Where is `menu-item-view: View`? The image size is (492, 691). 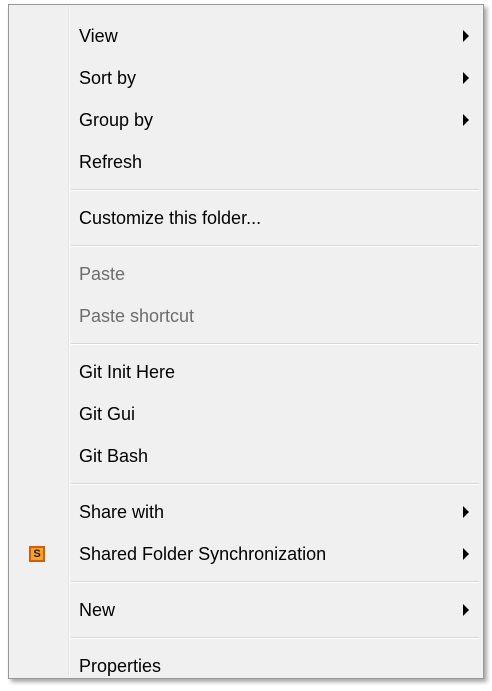
menu-item-view: View is located at coordinates (246, 36).